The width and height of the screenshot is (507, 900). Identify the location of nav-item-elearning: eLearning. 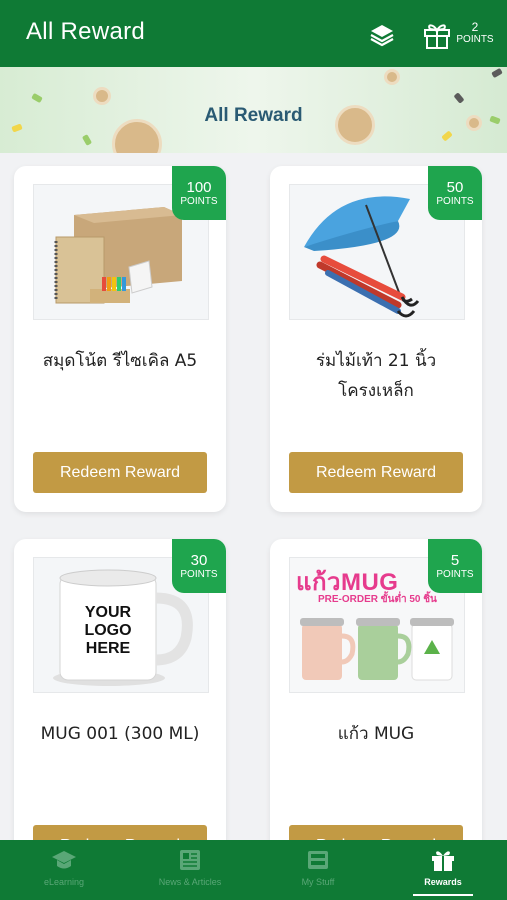
(64, 870).